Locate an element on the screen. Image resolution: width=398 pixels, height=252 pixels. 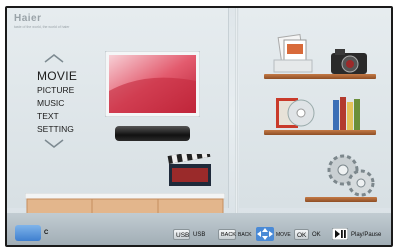
shelf-bottom is located at coordinates (341, 199).